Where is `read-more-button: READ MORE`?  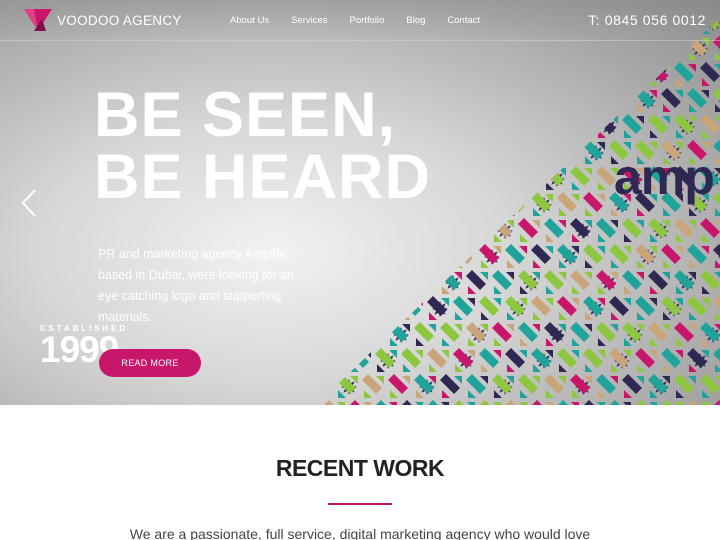 read-more-button: READ MORE is located at coordinates (150, 363).